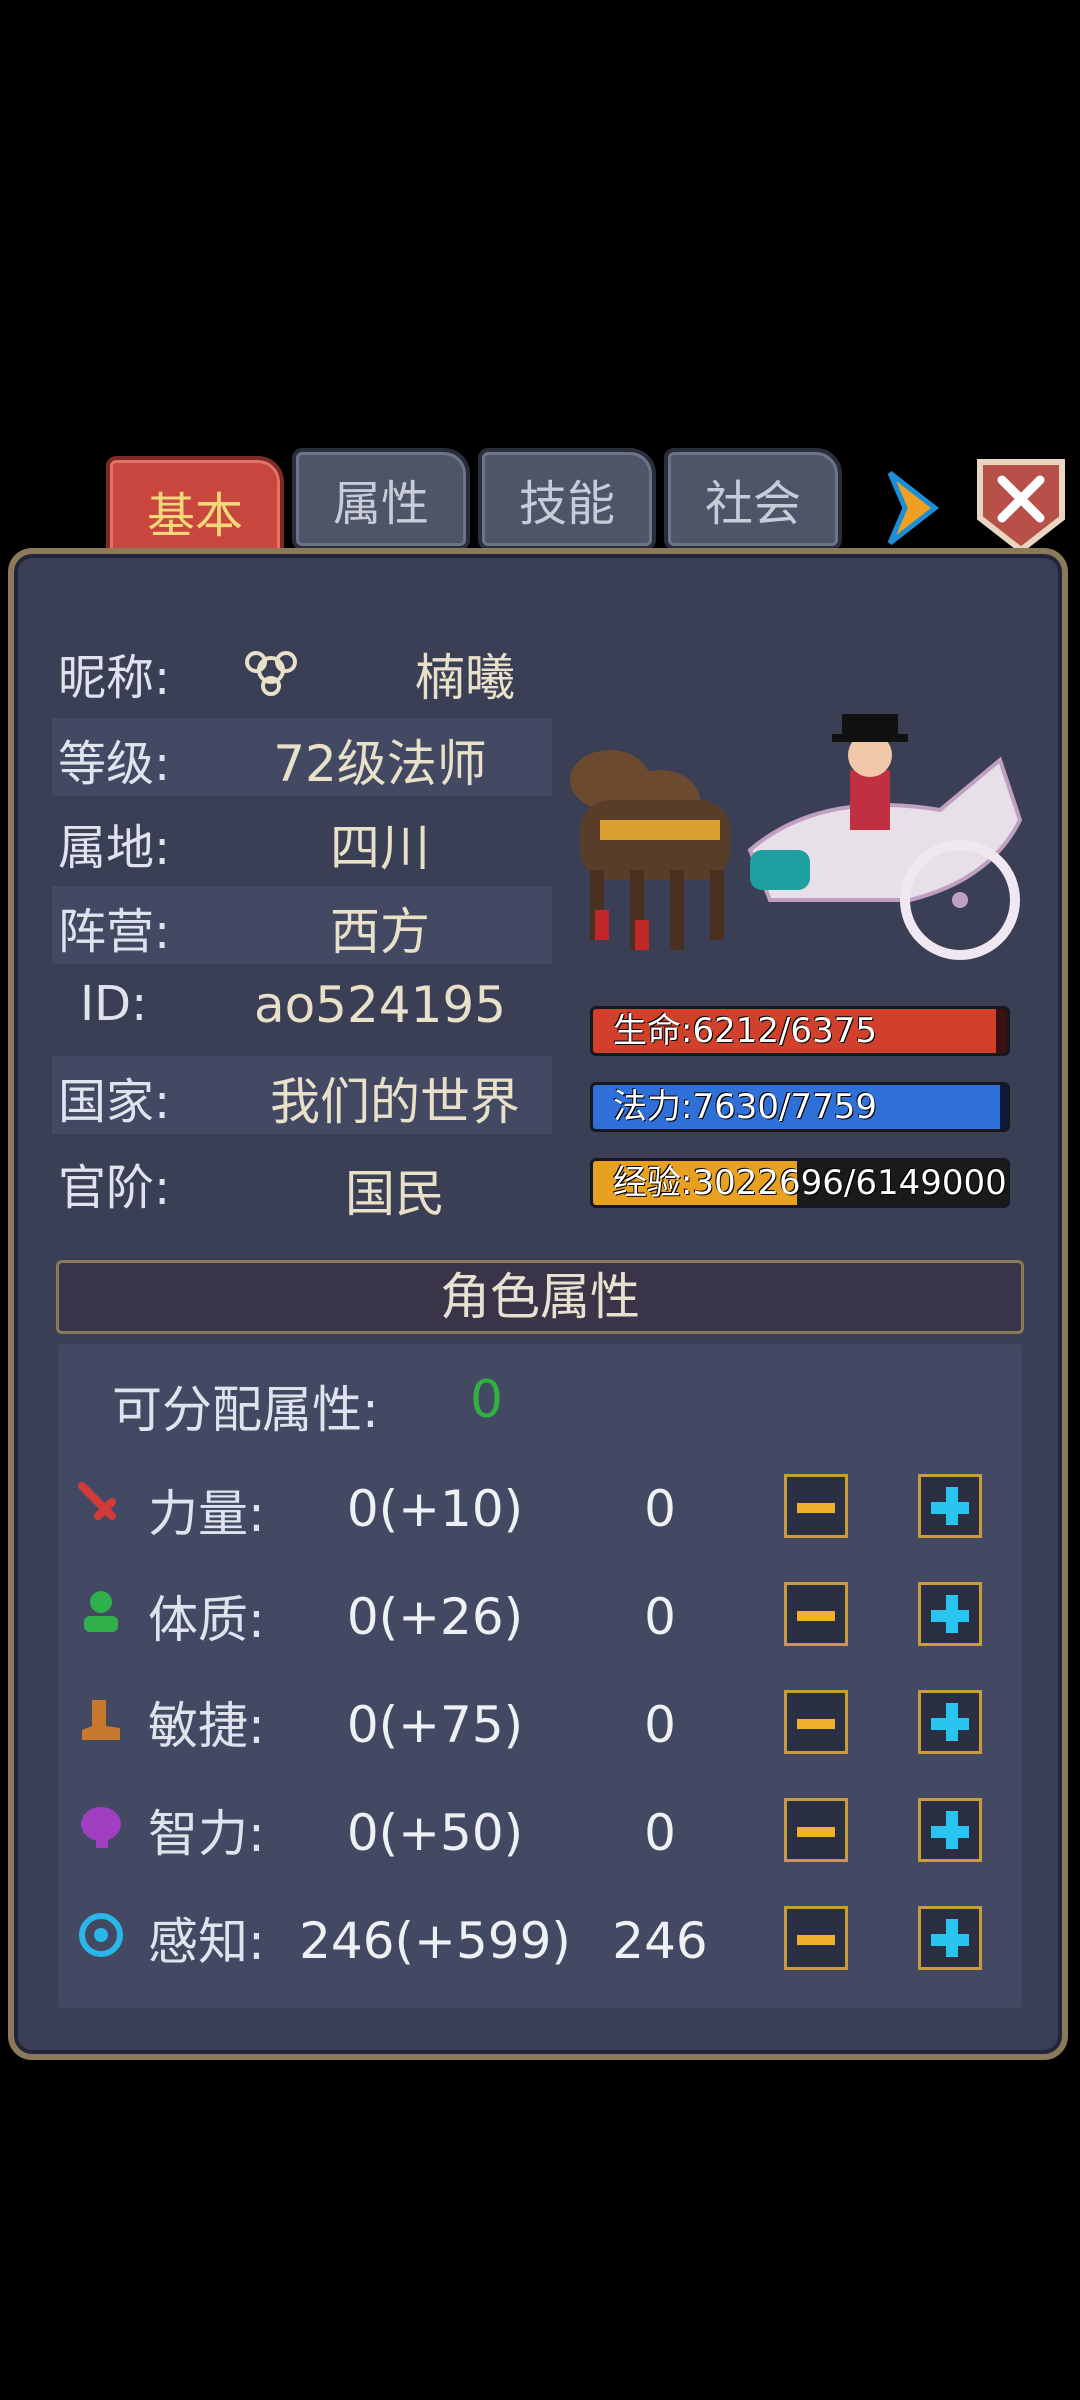 The image size is (1080, 2400). I want to click on attribute-base: 246(+599), so click(435, 1941).